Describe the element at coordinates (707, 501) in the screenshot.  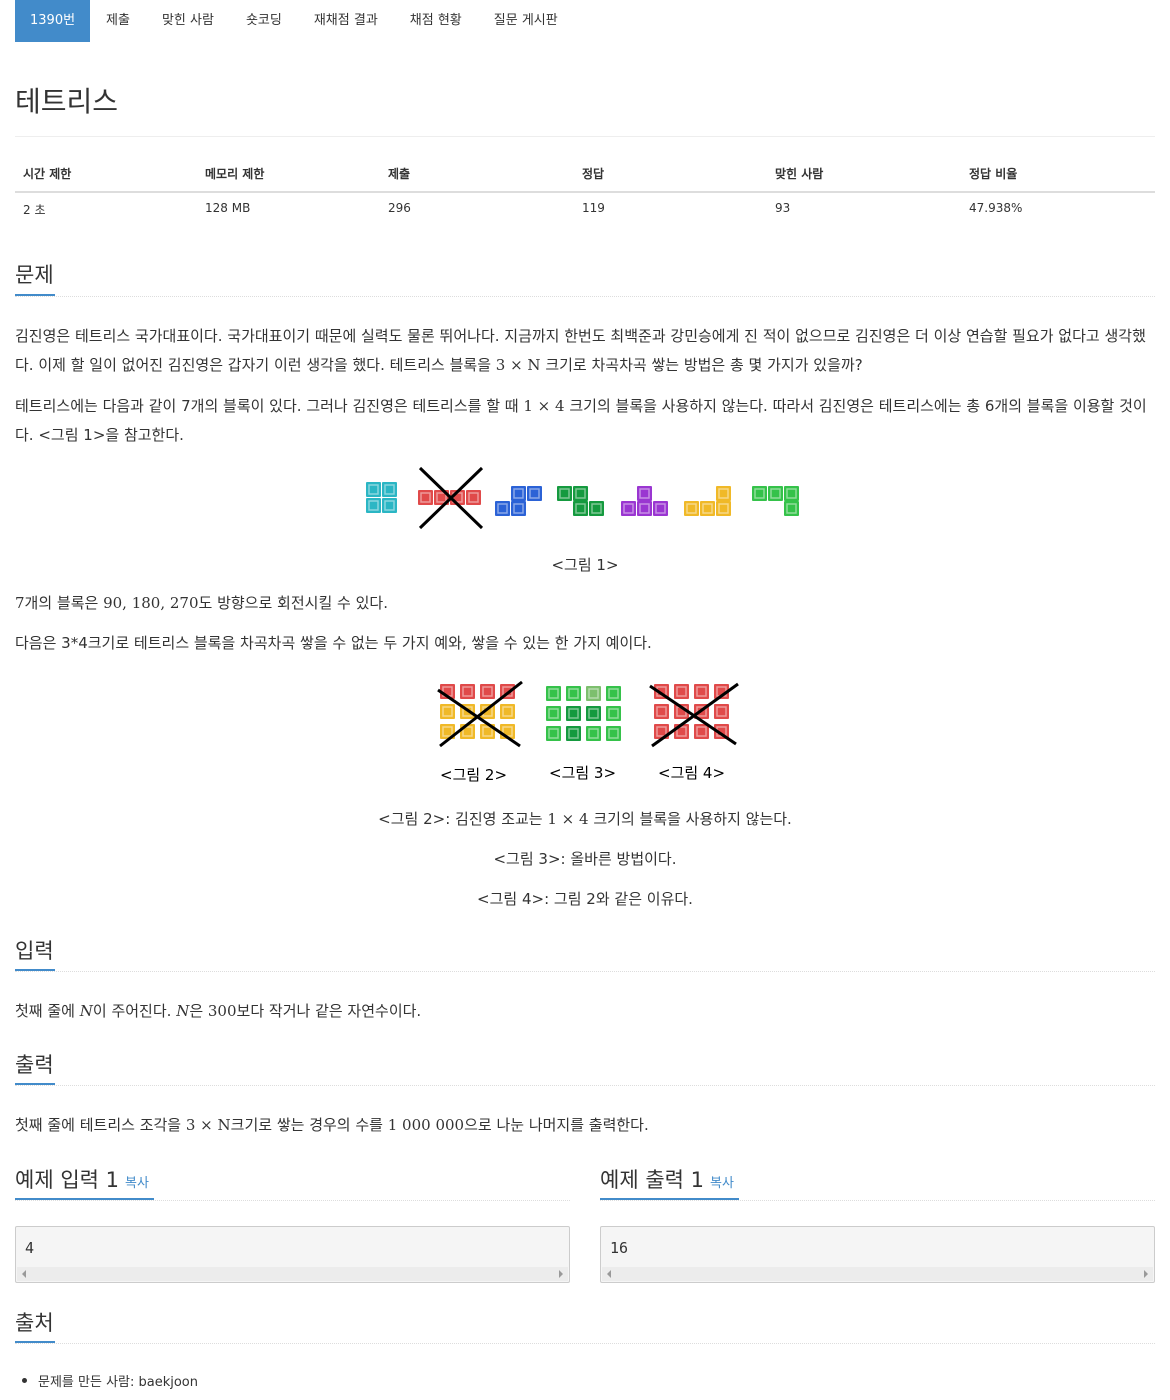
I see `l-piece` at that location.